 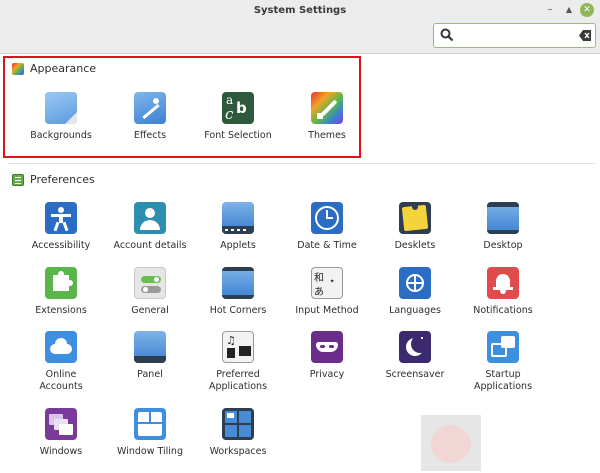 I want to click on item-label: Online Accounts, so click(x=61, y=380).